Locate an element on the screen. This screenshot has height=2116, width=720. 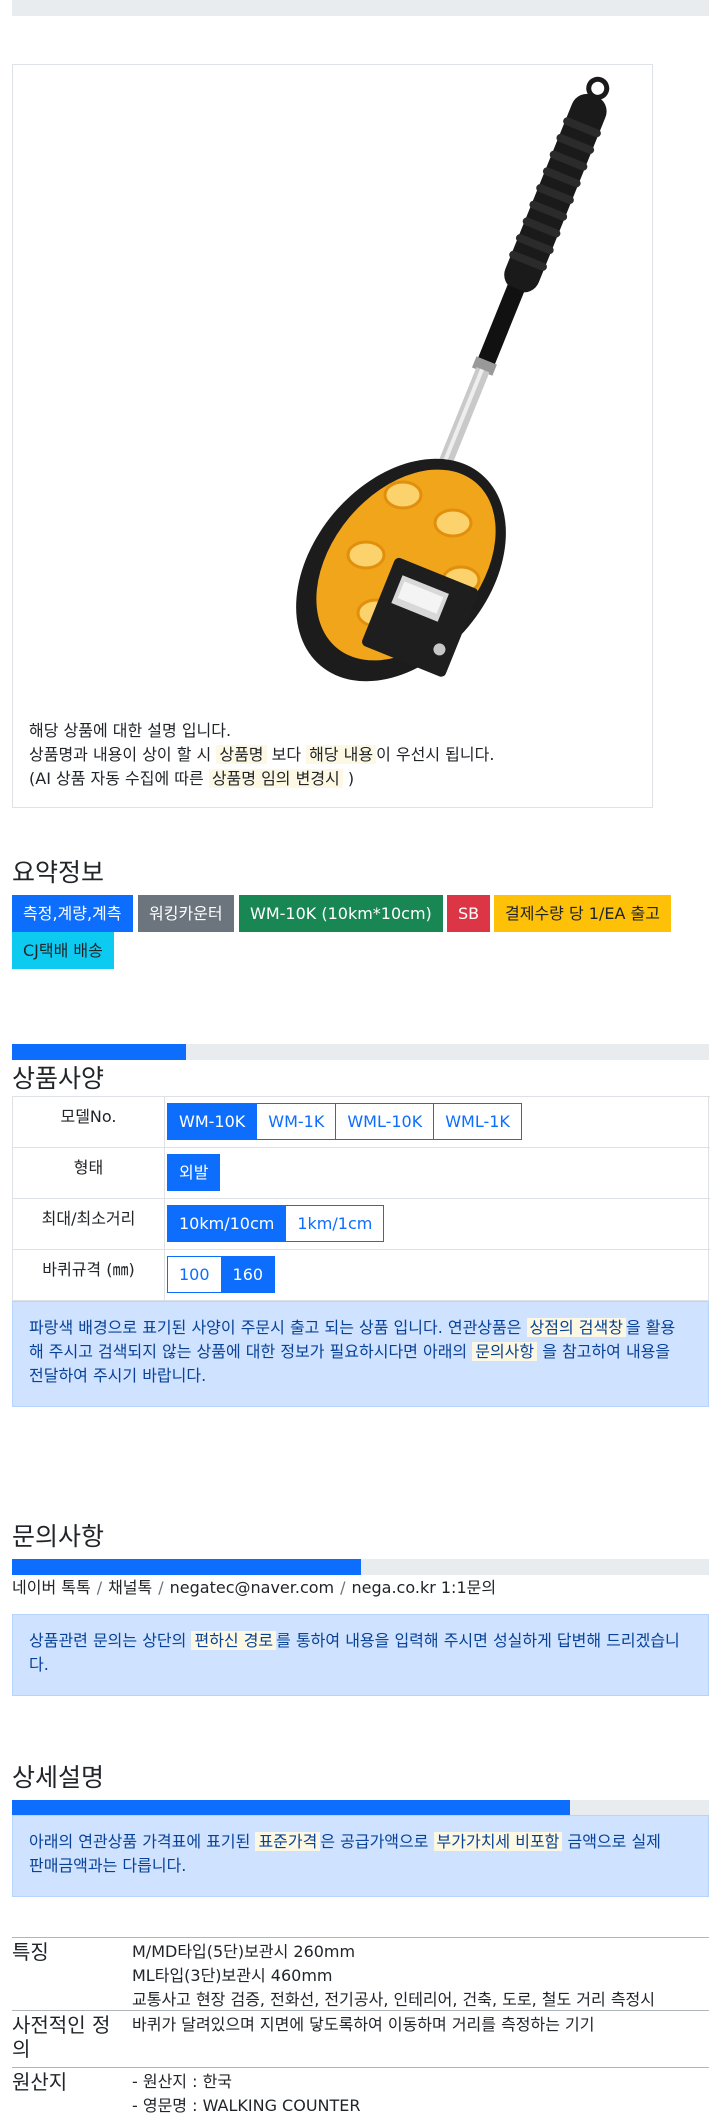
spec-row-wheel-size: 바퀴규격 (㎜) 100 160 is located at coordinates (361, 1275).